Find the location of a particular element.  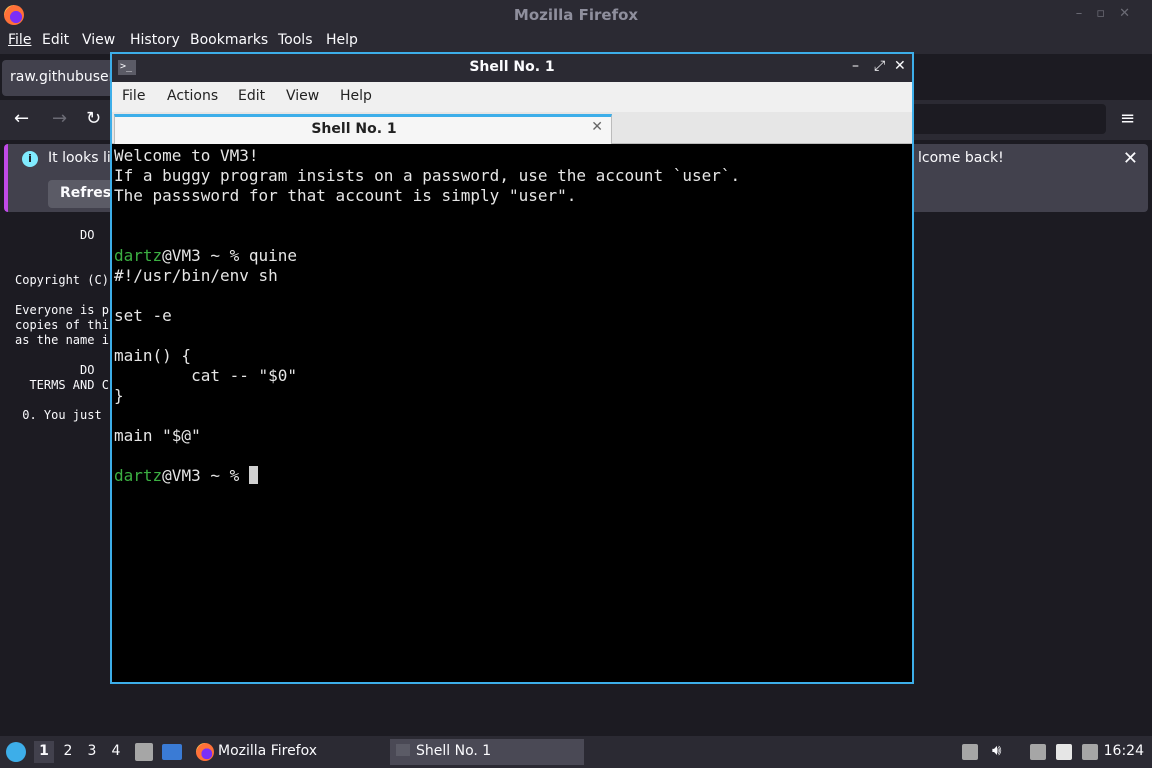

volume-icon: 🔊︎ is located at coordinates (996, 750).